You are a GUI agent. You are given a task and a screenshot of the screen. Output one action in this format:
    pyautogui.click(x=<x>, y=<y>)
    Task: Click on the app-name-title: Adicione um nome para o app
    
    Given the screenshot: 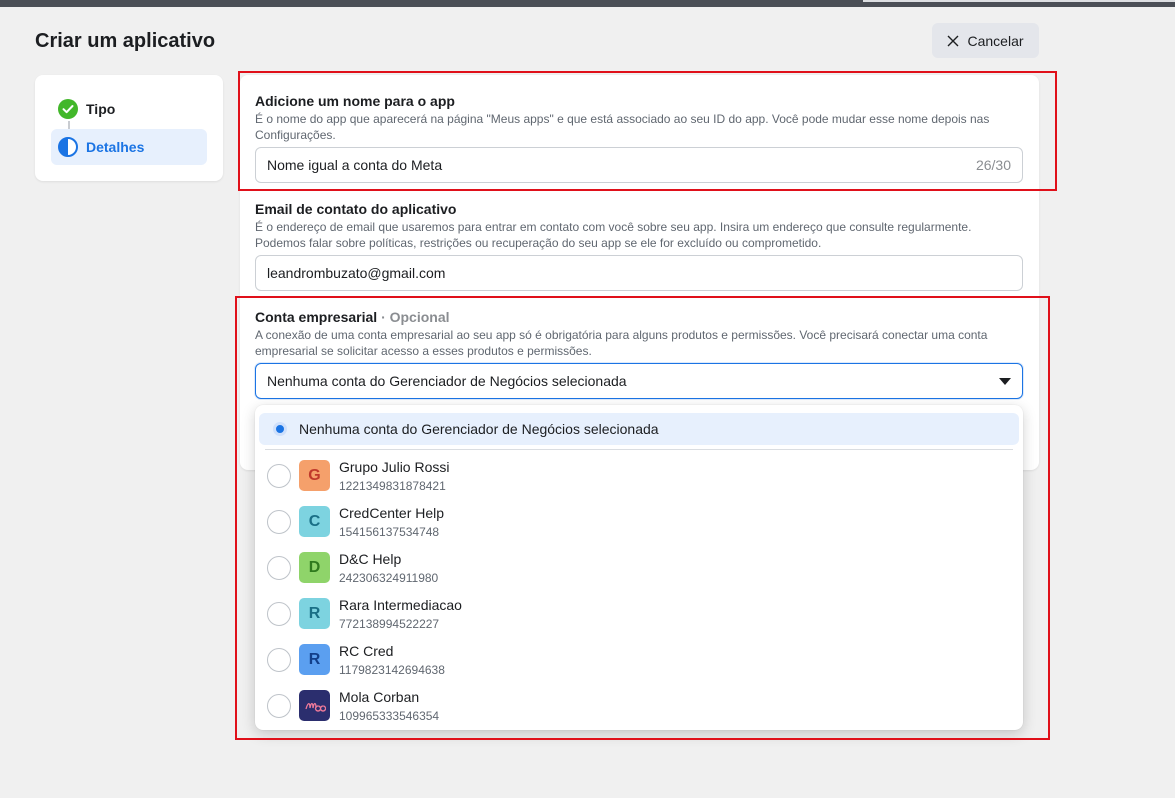 What is the action you would take?
    pyautogui.click(x=355, y=101)
    